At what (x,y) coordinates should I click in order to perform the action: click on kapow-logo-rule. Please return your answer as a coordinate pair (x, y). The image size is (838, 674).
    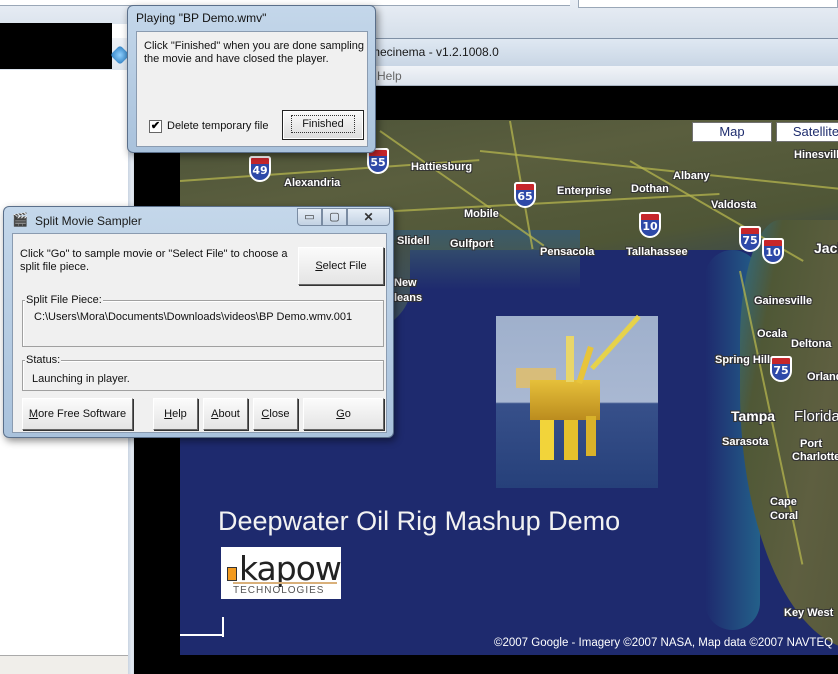
    Looking at the image, I should click on (285, 583).